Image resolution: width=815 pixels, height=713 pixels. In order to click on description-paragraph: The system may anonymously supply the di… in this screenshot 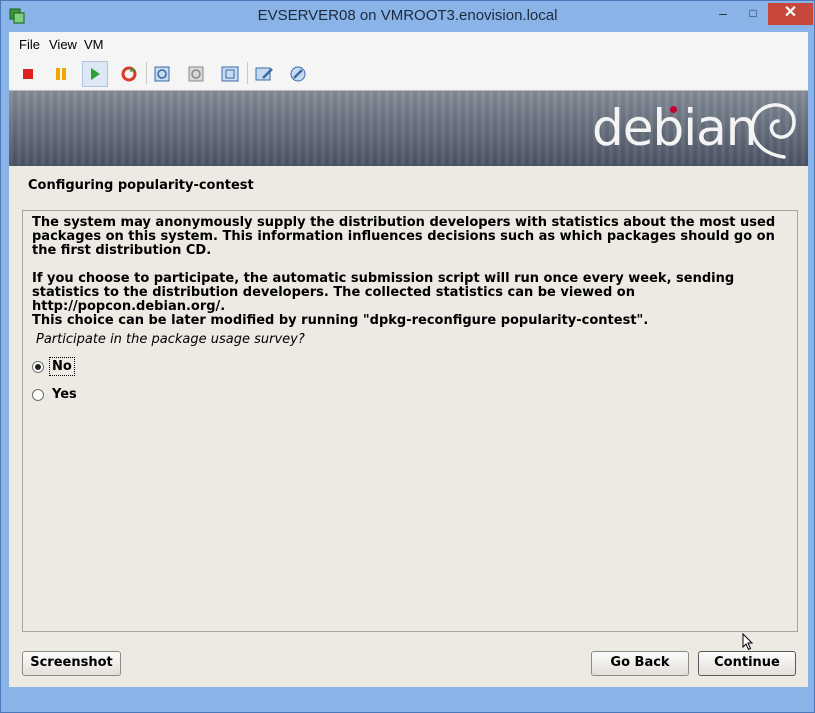, I will do `click(404, 236)`.